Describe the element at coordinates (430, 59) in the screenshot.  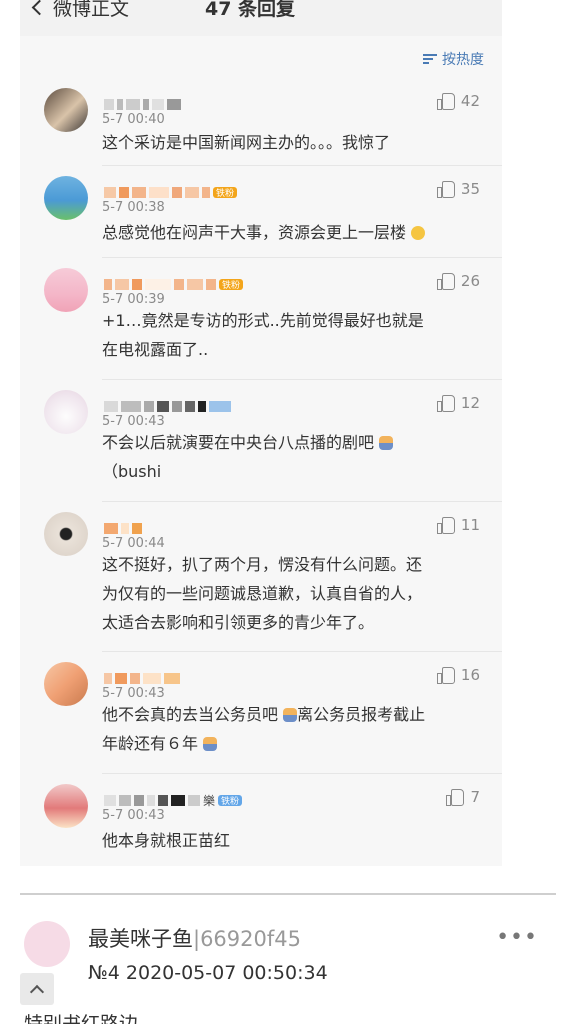
I see `sort-icon` at that location.